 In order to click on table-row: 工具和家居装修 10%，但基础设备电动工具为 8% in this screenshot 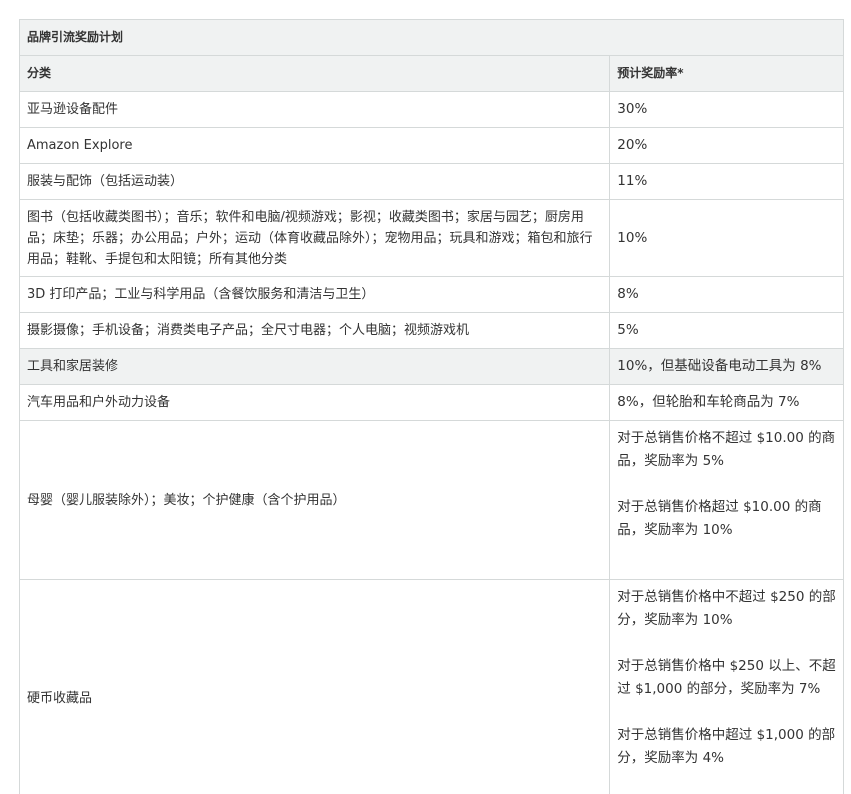, I will do `click(431, 366)`.